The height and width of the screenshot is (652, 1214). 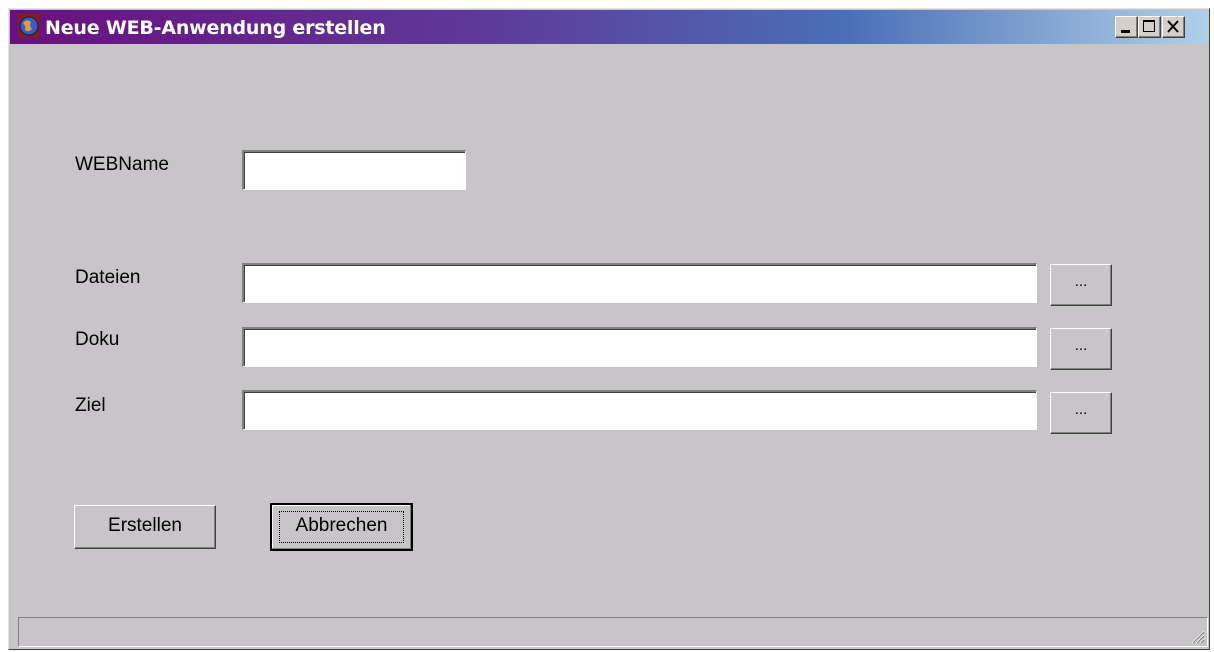 I want to click on cancel-button: Abbrechen, so click(x=341, y=527).